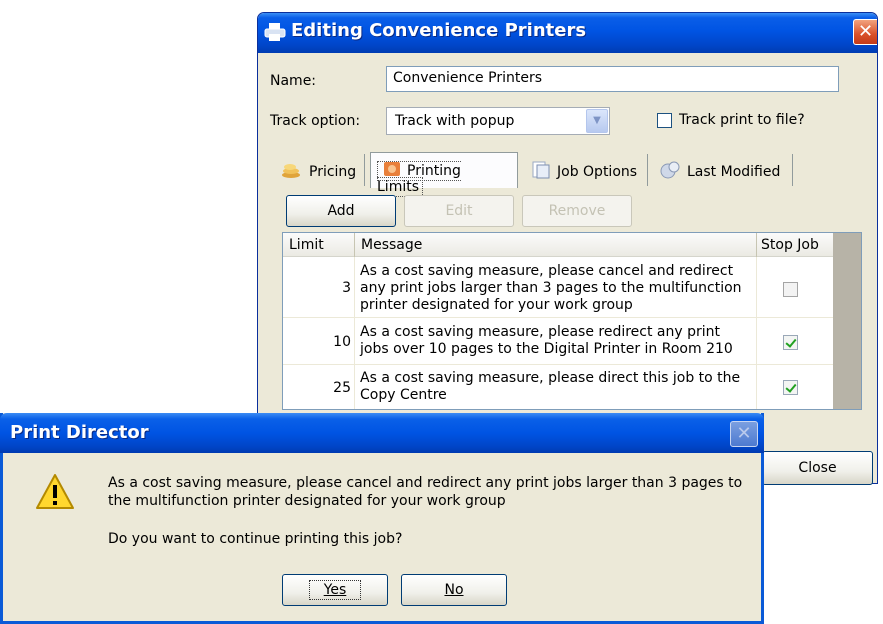 This screenshot has width=883, height=624. Describe the element at coordinates (291, 171) in the screenshot. I see `pricing-icon` at that location.